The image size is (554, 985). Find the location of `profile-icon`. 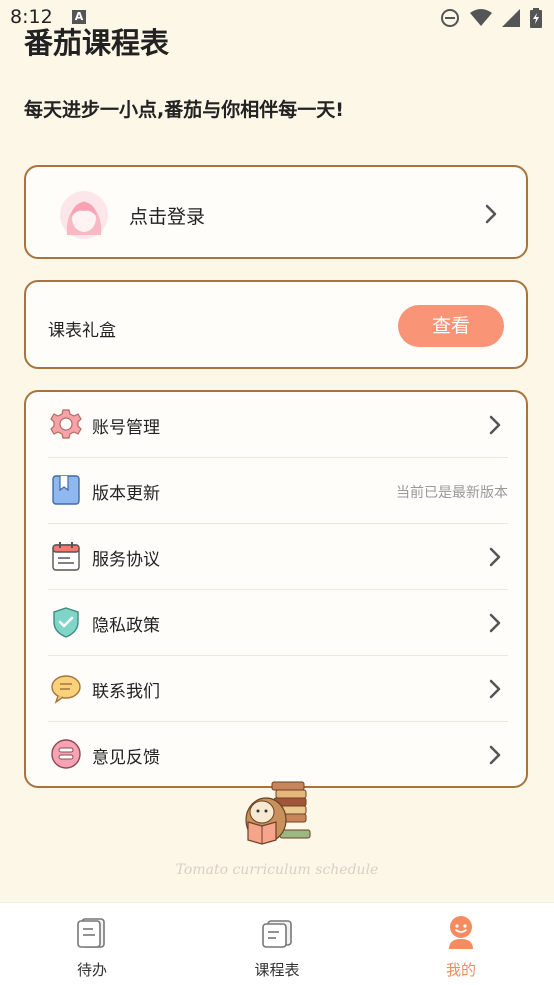

profile-icon is located at coordinates (461, 932).